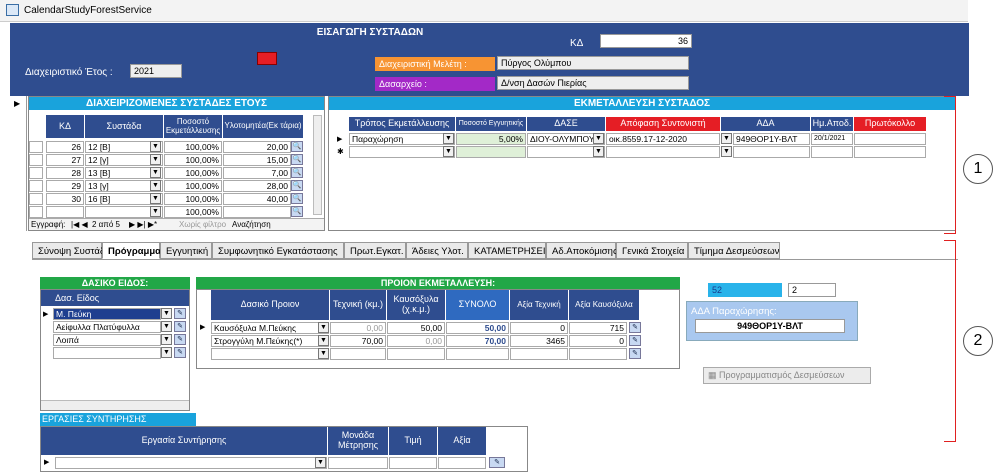 The height and width of the screenshot is (472, 999). What do you see at coordinates (477, 328) in the screenshot?
I see `product-cell-3: 50,00` at bounding box center [477, 328].